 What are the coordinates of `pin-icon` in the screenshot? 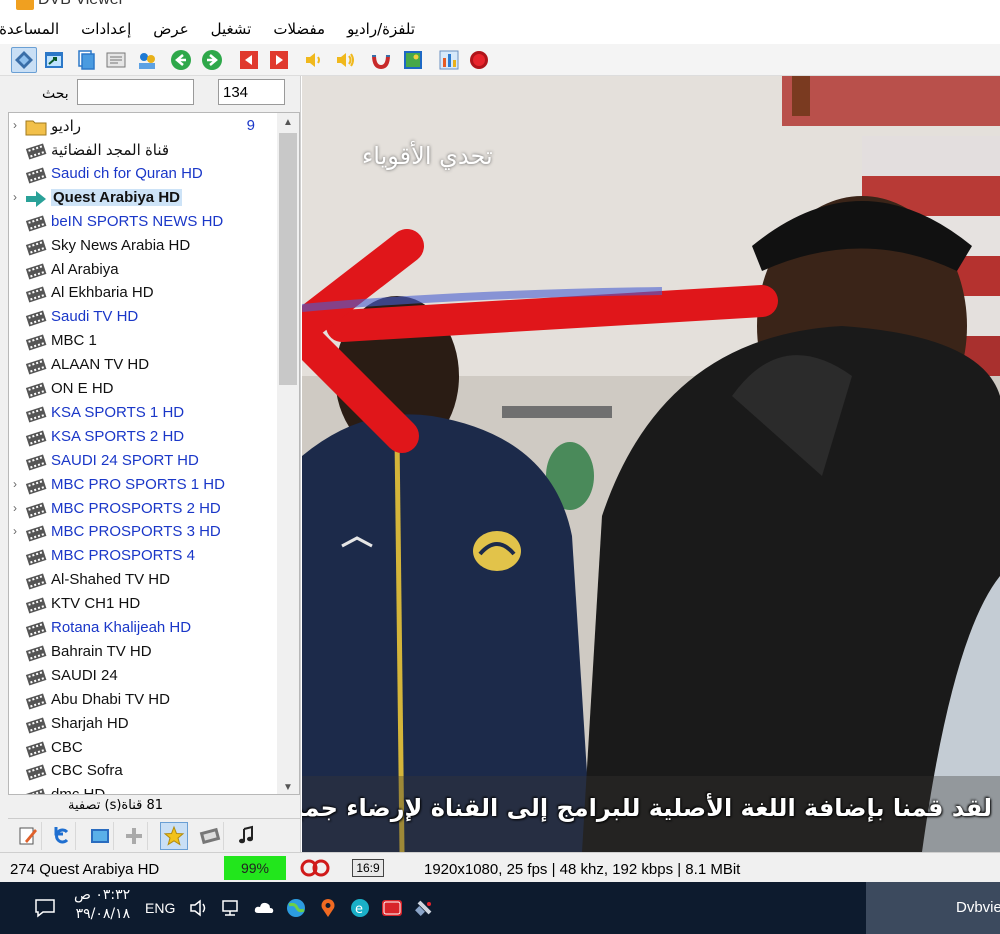 It's located at (328, 908).